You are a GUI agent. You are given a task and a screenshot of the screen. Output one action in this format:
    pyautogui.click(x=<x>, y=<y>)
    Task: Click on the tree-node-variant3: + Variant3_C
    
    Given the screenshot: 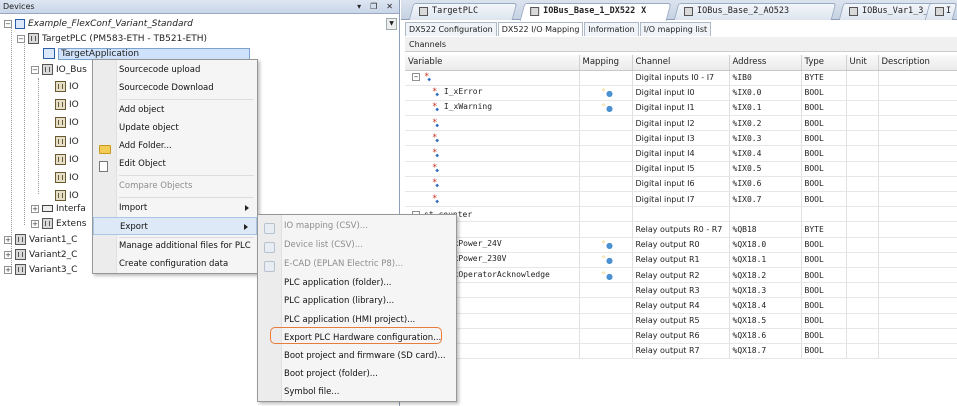 What is the action you would take?
    pyautogui.click(x=40, y=270)
    